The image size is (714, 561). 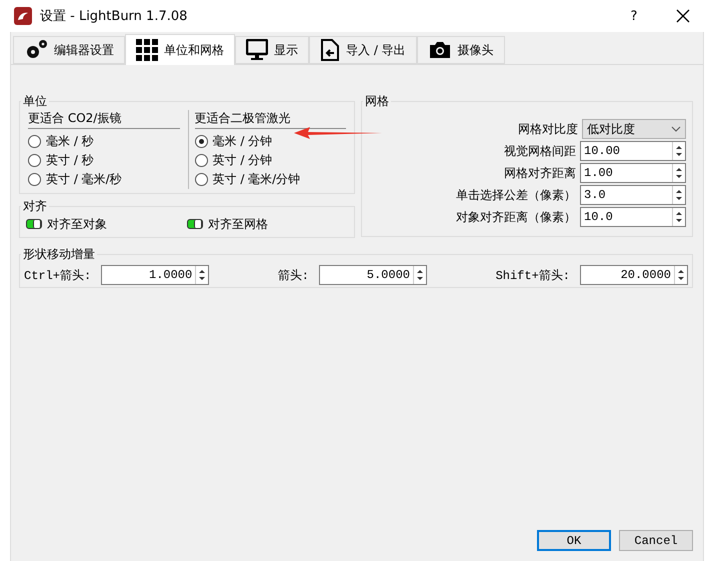 I want to click on field-label: 单击选择公差（像素）, so click(x=516, y=195).